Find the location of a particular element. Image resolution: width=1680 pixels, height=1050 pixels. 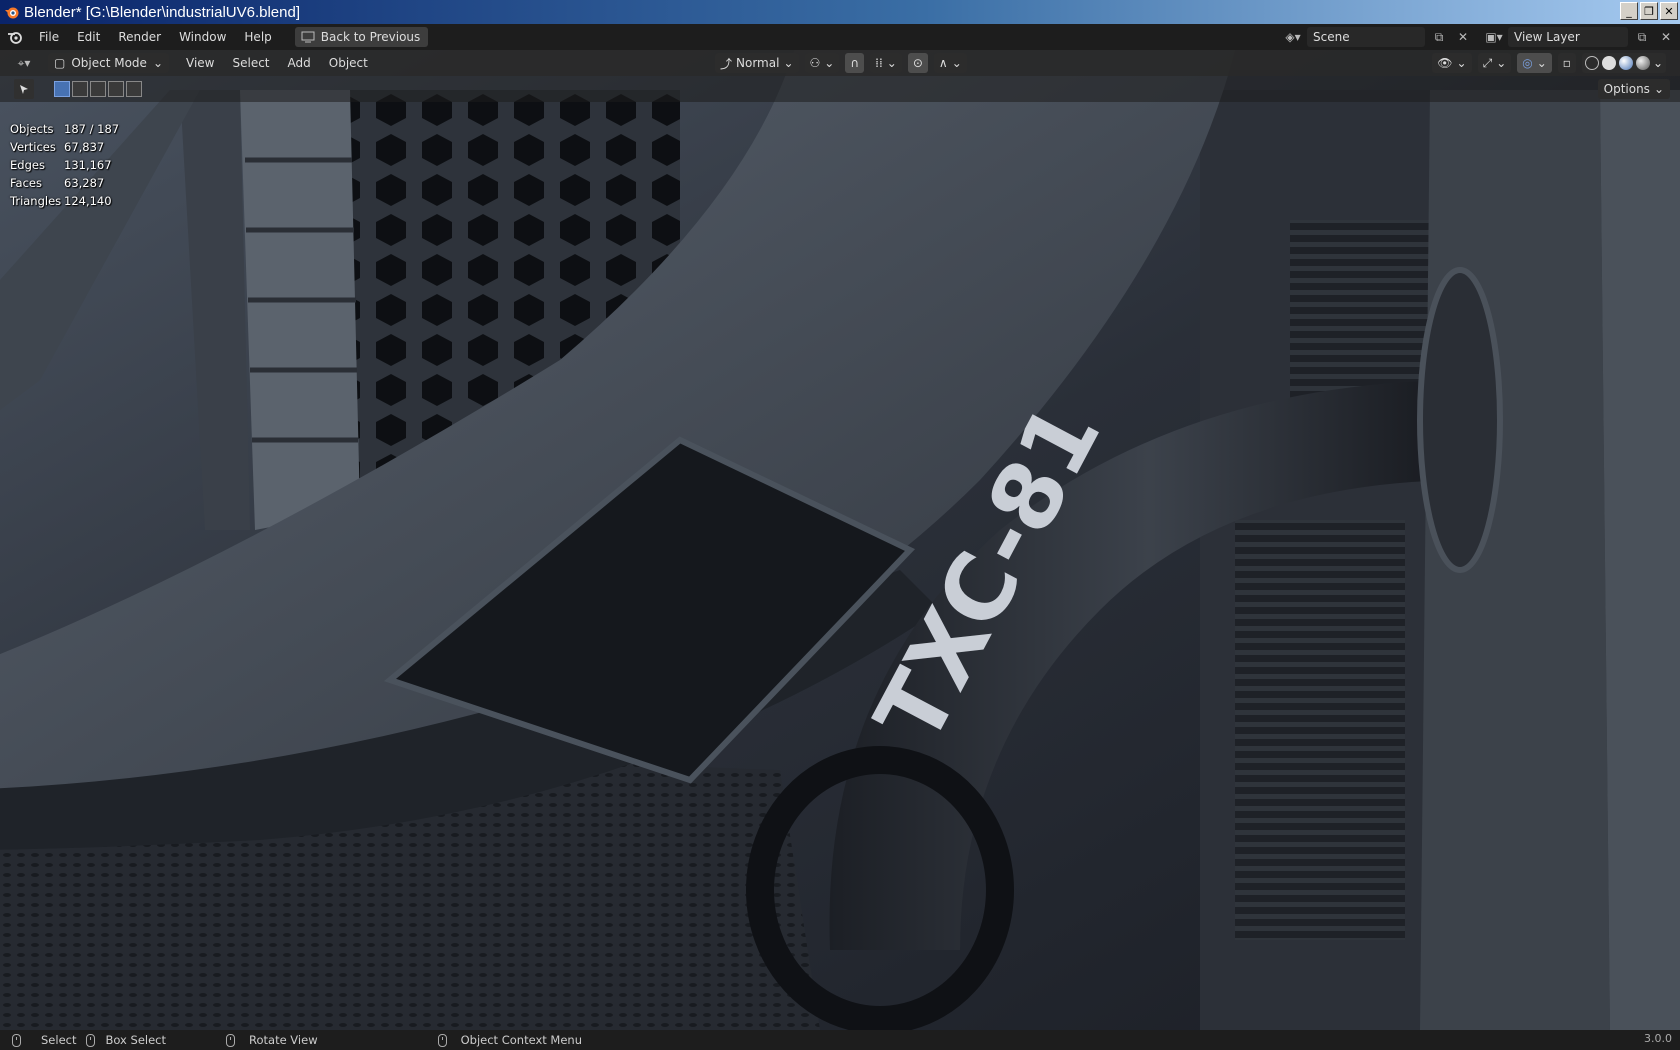

tool-settings-header: Options ⌄ is located at coordinates (840, 89).